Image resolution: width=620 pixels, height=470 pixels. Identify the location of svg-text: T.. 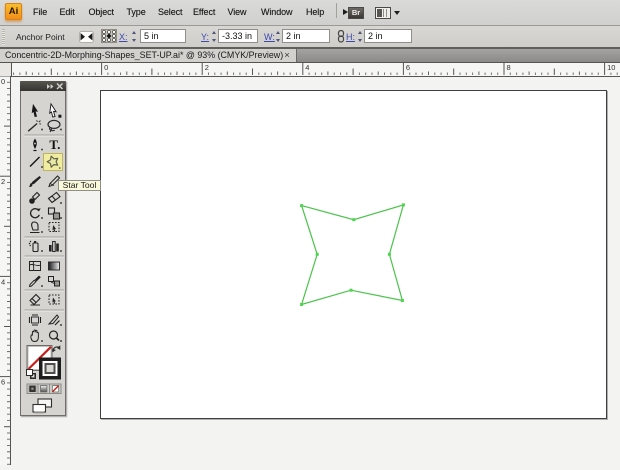
(54, 144).